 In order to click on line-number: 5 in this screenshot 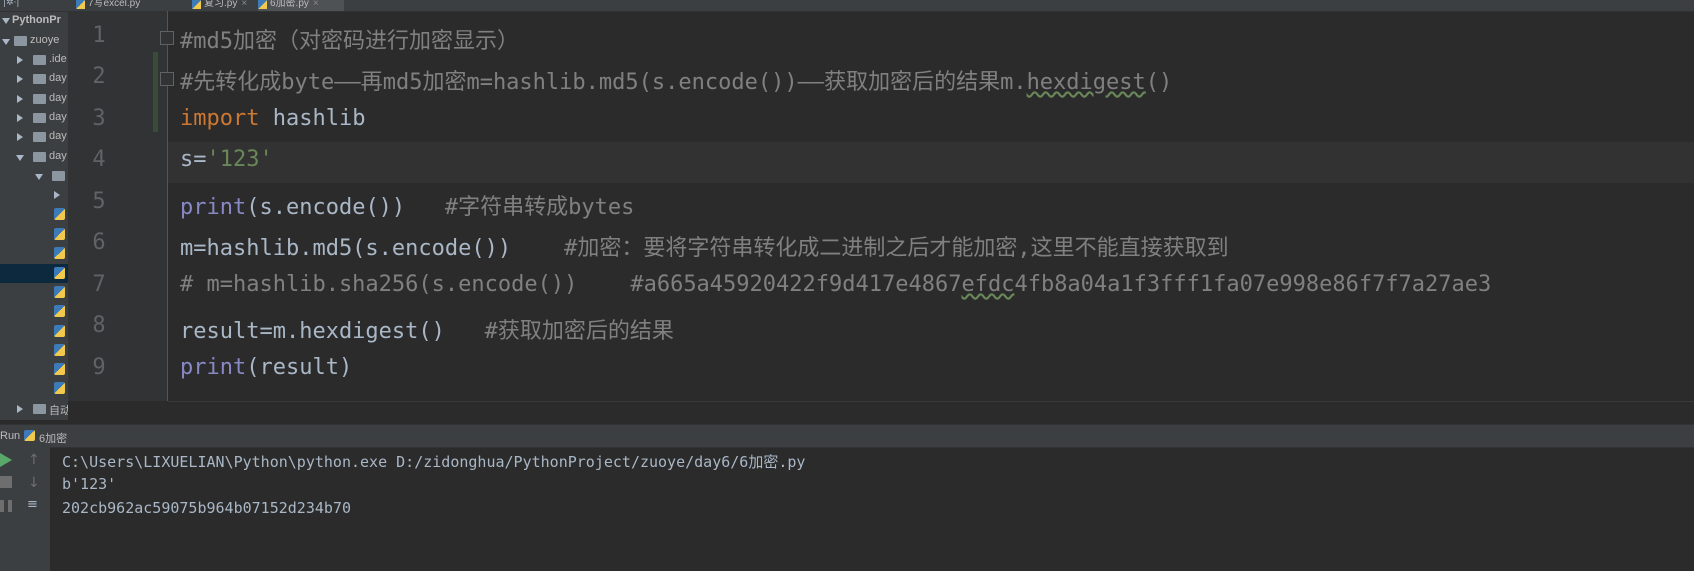, I will do `click(99, 201)`.